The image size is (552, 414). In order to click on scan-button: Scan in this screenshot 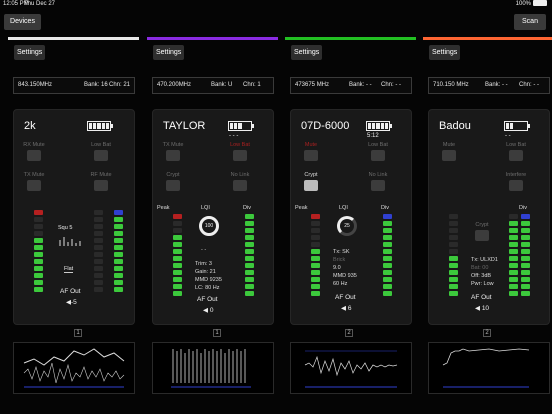, I will do `click(530, 22)`.